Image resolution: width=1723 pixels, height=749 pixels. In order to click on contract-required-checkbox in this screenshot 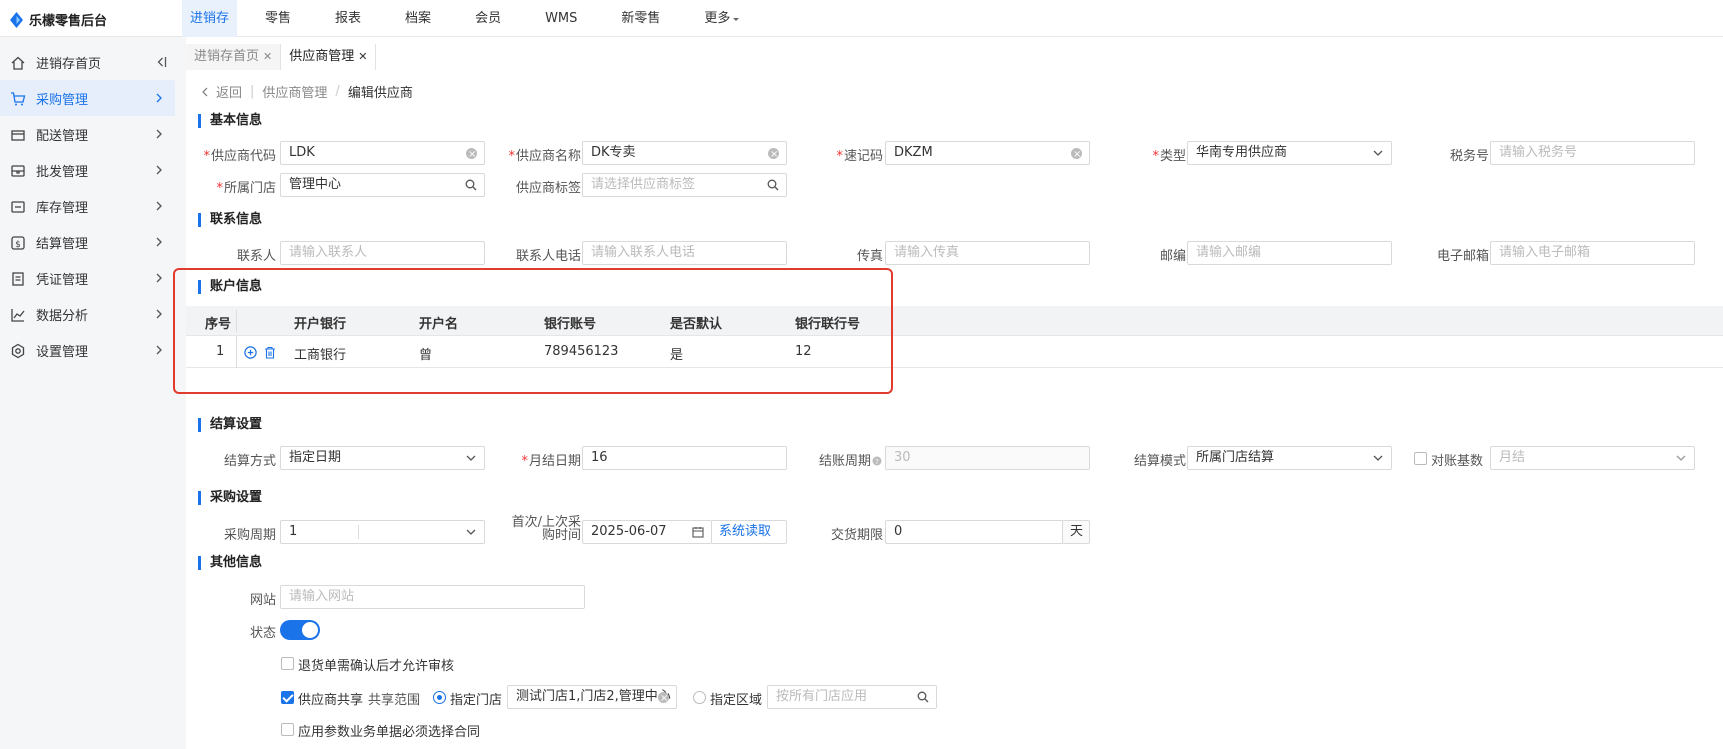, I will do `click(287, 729)`.